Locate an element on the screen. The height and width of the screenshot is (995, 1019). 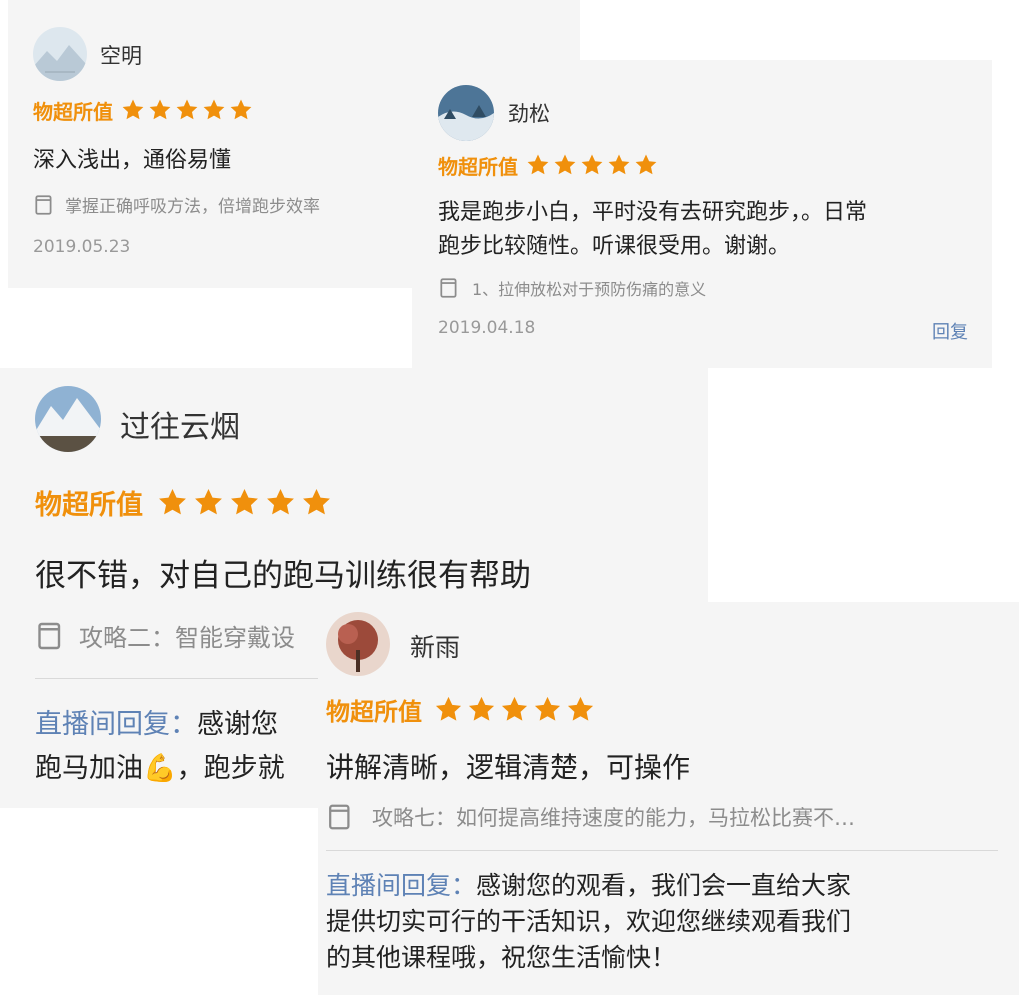
review-date: 2019.05.23 is located at coordinates (82, 247).